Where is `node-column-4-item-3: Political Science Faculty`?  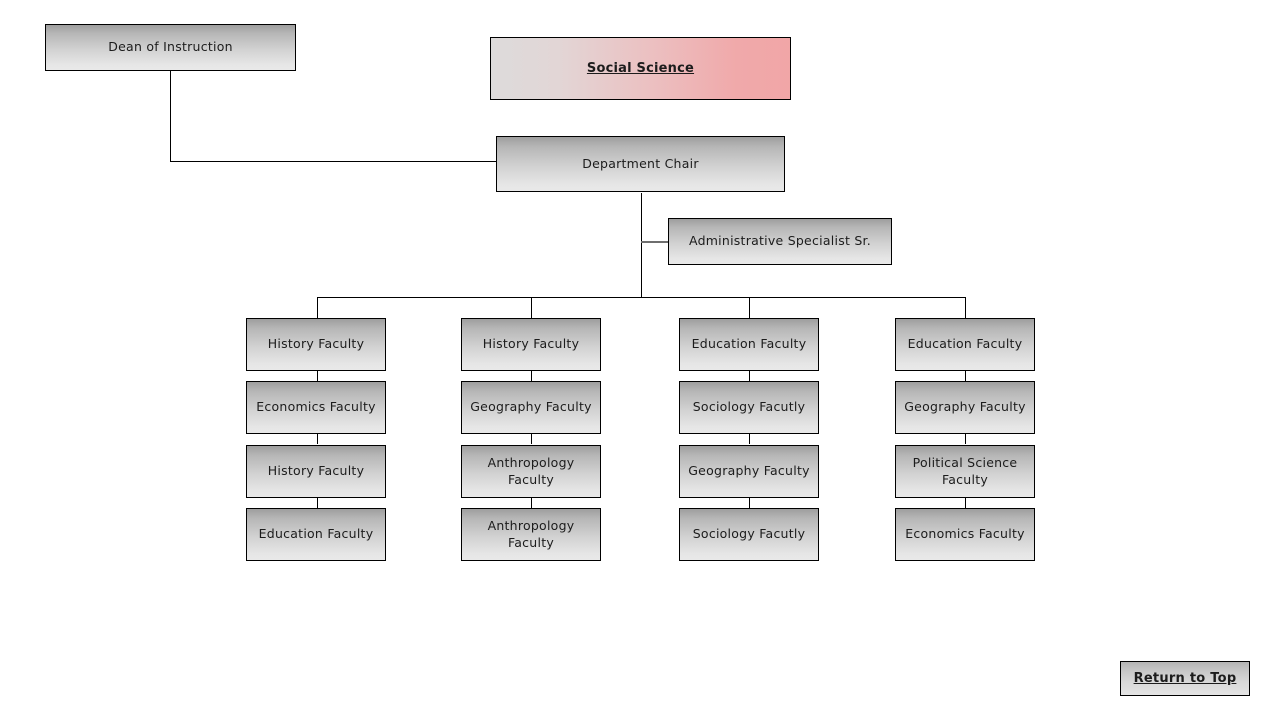 node-column-4-item-3: Political Science Faculty is located at coordinates (965, 471).